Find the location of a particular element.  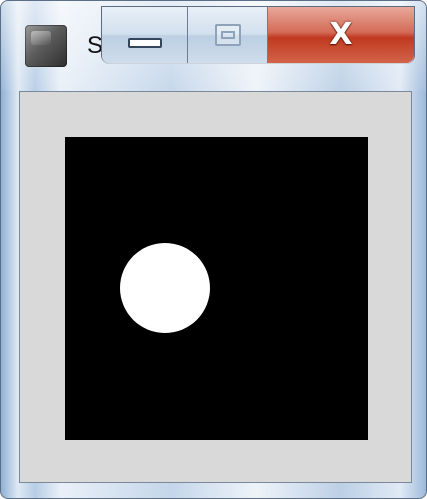

app-icon is located at coordinates (46, 46).